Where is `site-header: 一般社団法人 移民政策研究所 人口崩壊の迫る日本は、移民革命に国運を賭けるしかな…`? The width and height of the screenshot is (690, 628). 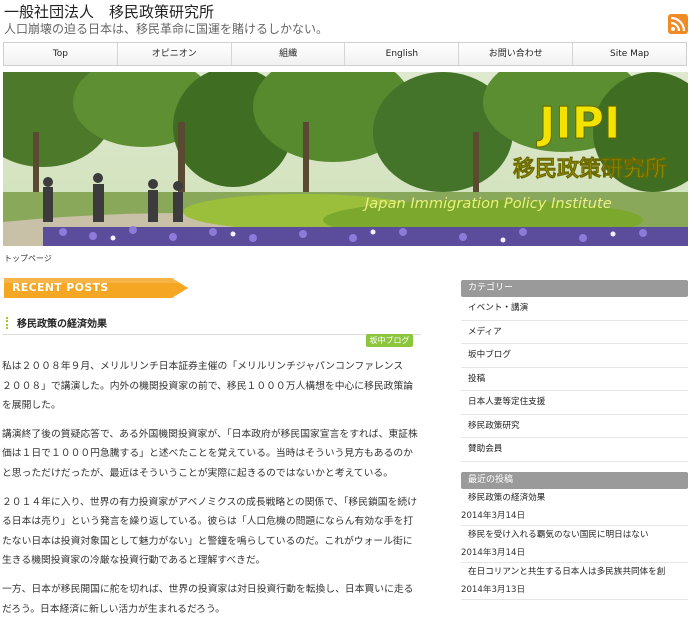
site-header: 一般社団法人 移民政策研究所 人口崩壊の迫る日本は、移民革命に国運を賭けるしかな… is located at coordinates (345, 20).